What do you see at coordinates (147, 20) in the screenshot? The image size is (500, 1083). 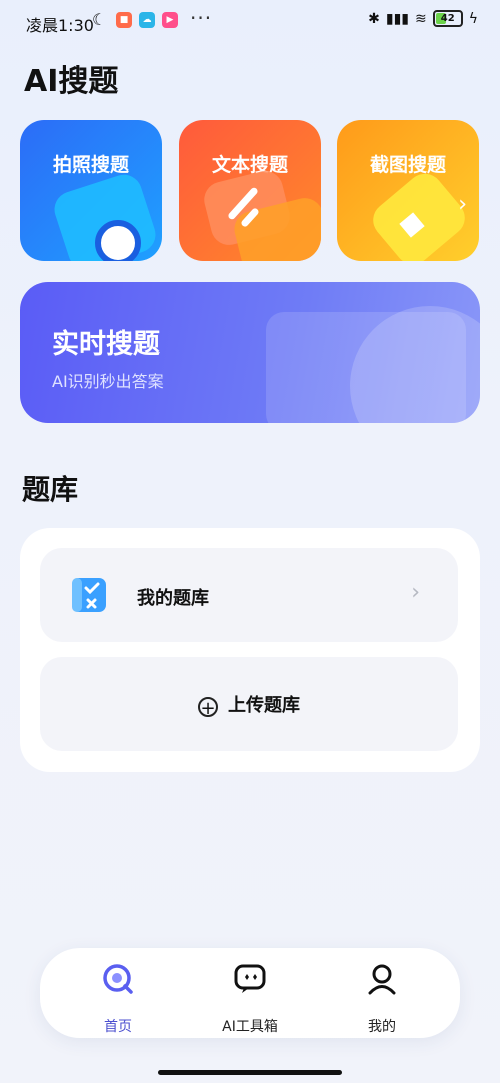 I see `notification-cloud-icon: ☁` at bounding box center [147, 20].